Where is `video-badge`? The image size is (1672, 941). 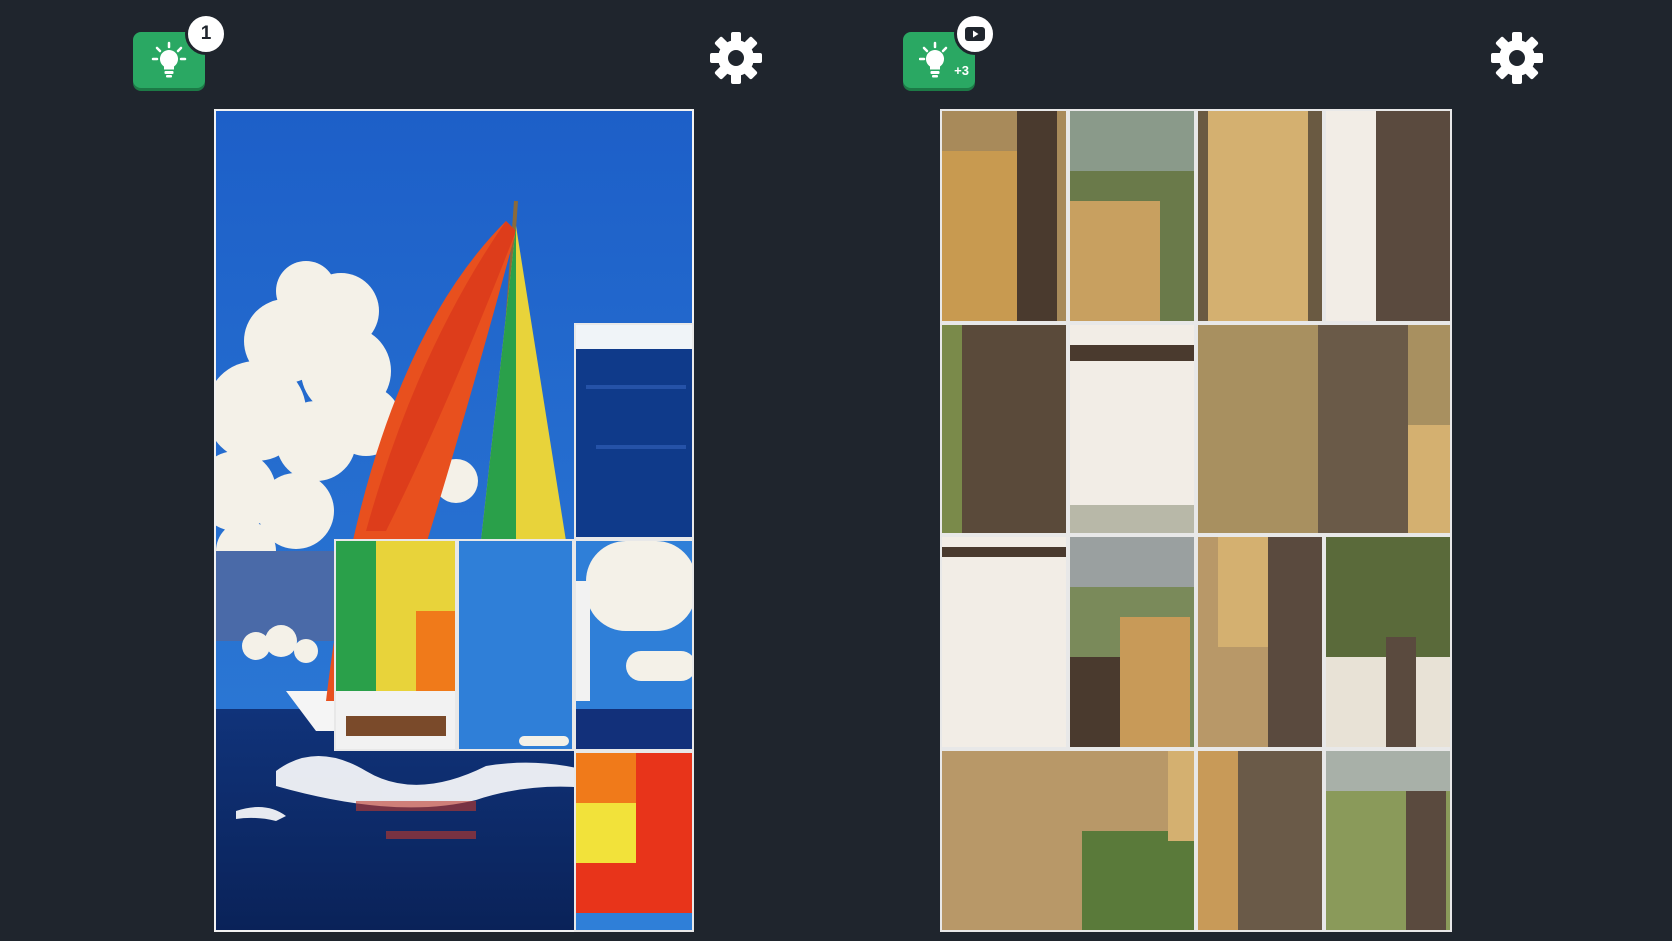 video-badge is located at coordinates (975, 34).